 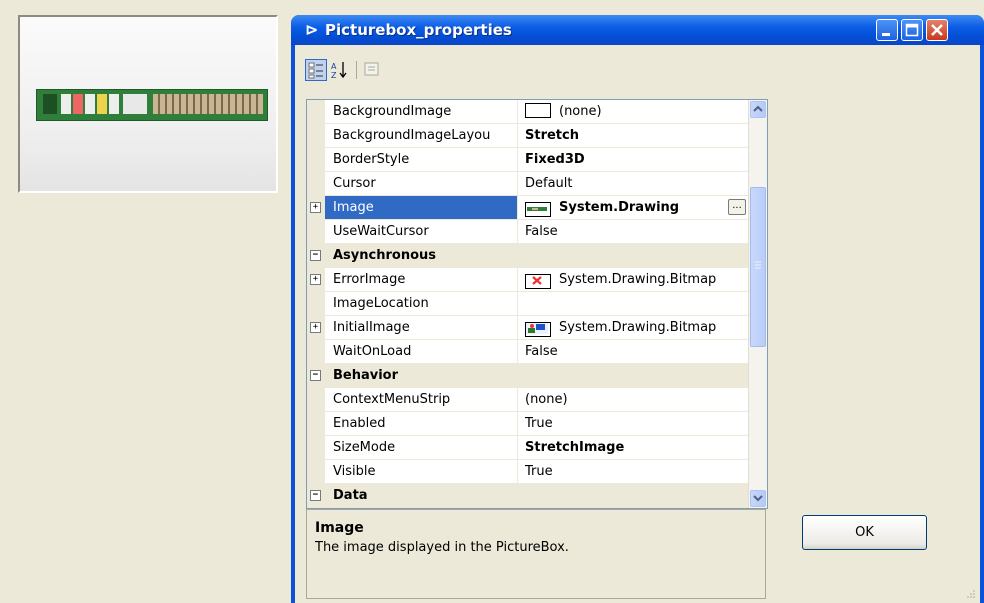 I want to click on close-button, so click(x=937, y=30).